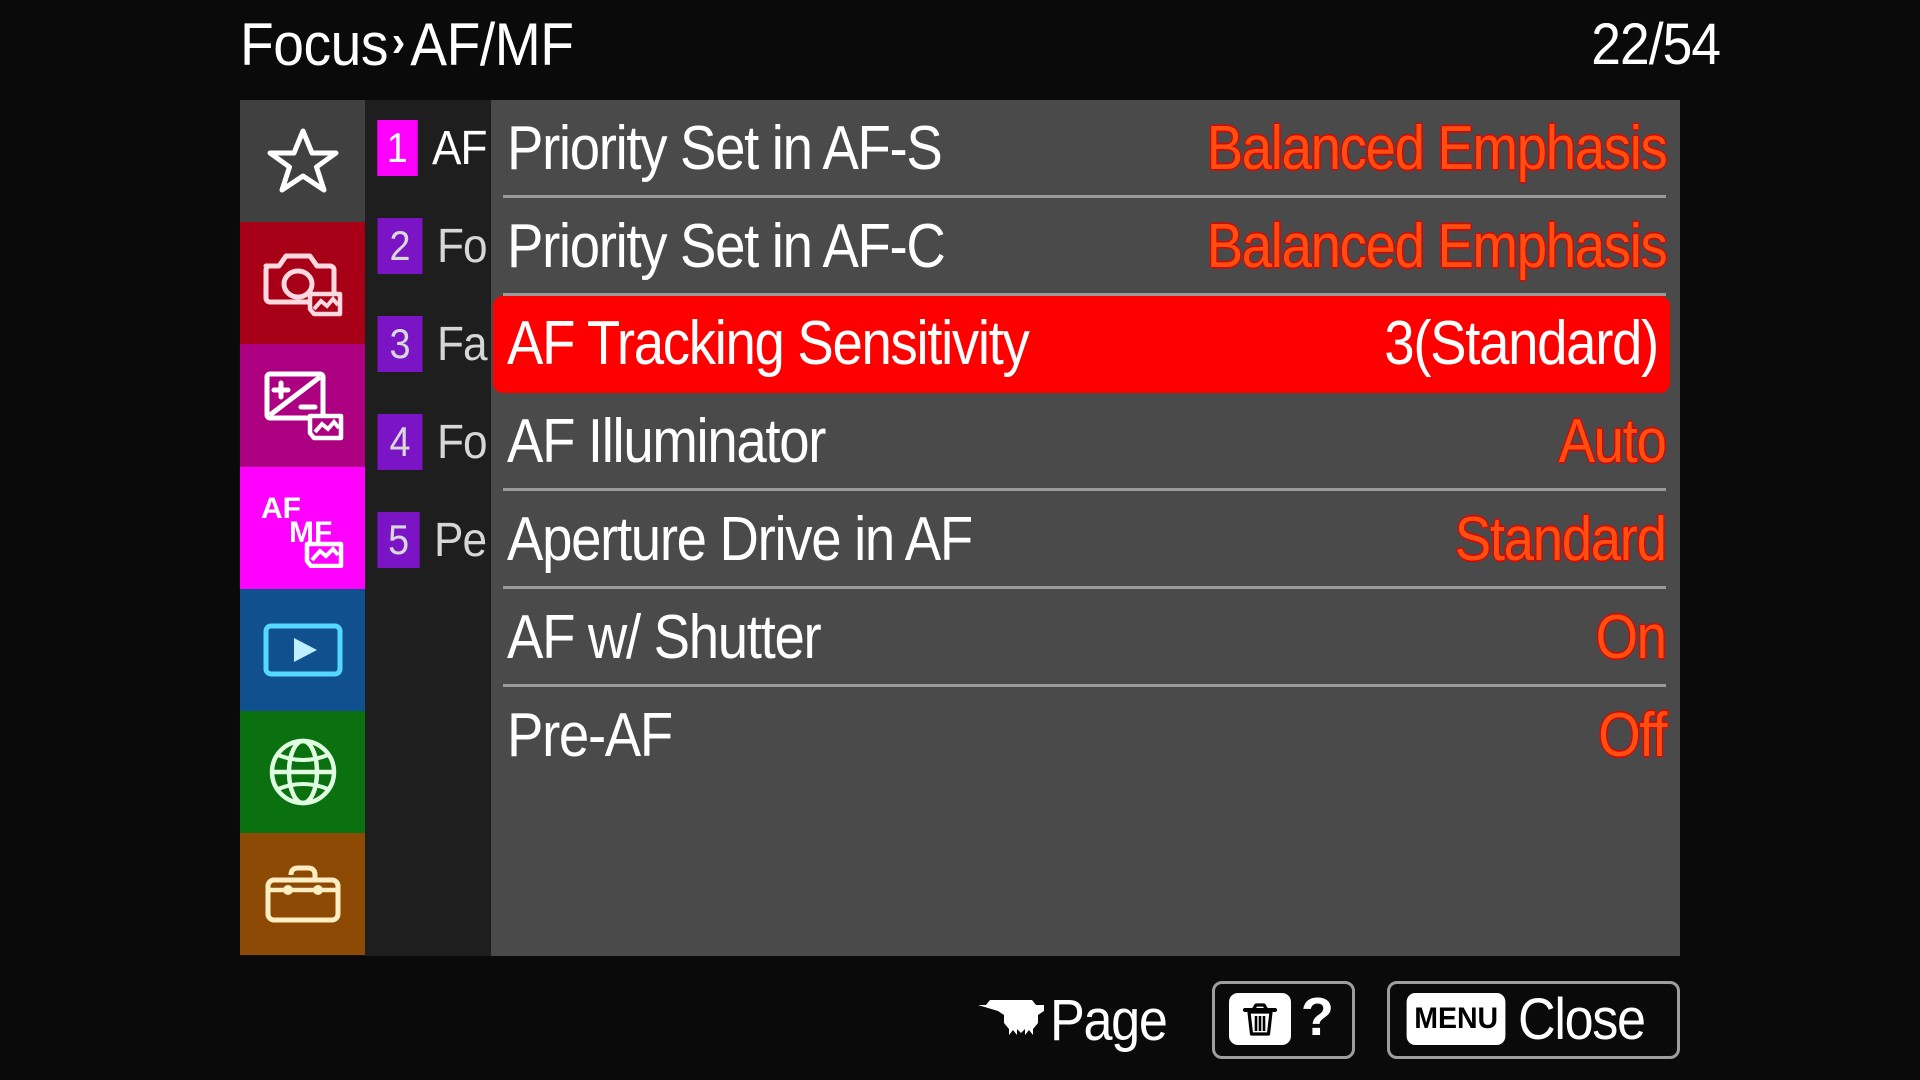 The height and width of the screenshot is (1080, 1920). What do you see at coordinates (314, 44) in the screenshot?
I see `breadcrumb-root: Focus` at bounding box center [314, 44].